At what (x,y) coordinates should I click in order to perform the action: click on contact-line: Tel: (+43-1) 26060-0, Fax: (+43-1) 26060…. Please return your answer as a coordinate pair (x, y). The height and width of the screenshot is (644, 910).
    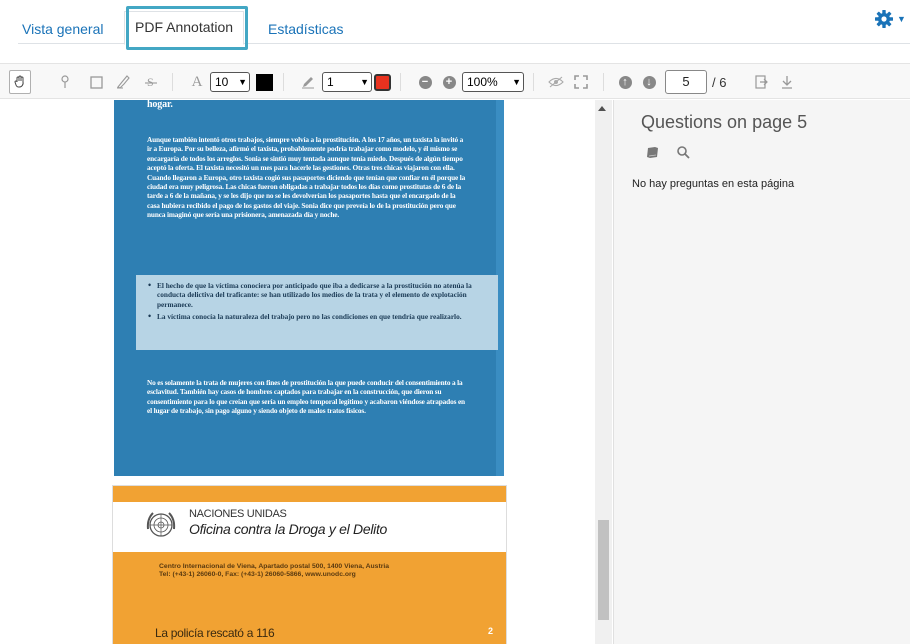
    Looking at the image, I should click on (257, 575).